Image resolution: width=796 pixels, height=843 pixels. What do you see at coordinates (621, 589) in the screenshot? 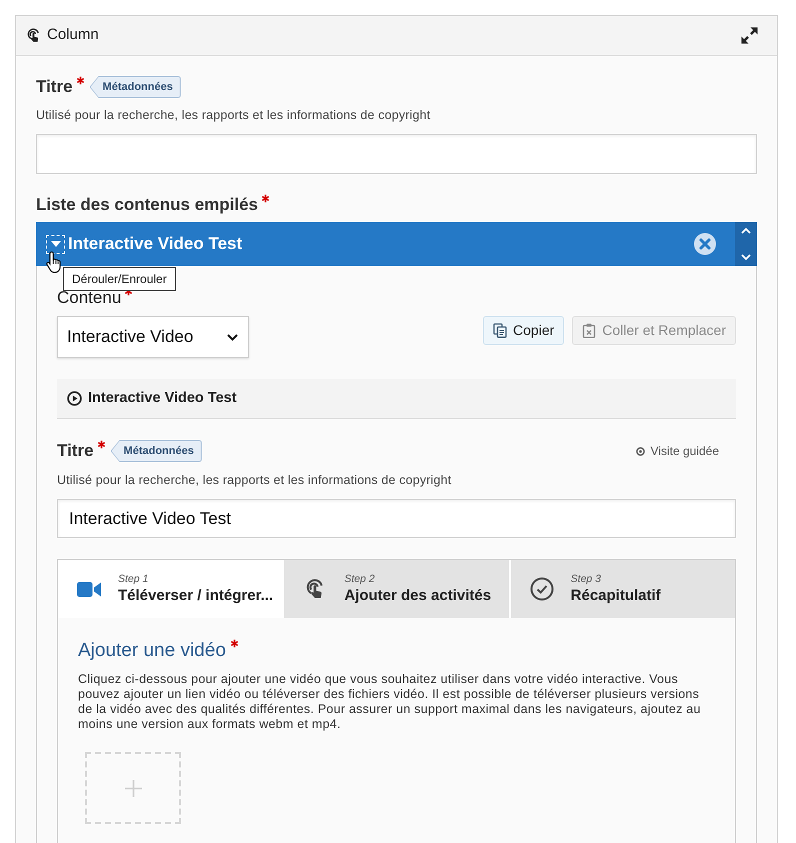
I see `step-tab: Step 3 Récapitulatif` at bounding box center [621, 589].